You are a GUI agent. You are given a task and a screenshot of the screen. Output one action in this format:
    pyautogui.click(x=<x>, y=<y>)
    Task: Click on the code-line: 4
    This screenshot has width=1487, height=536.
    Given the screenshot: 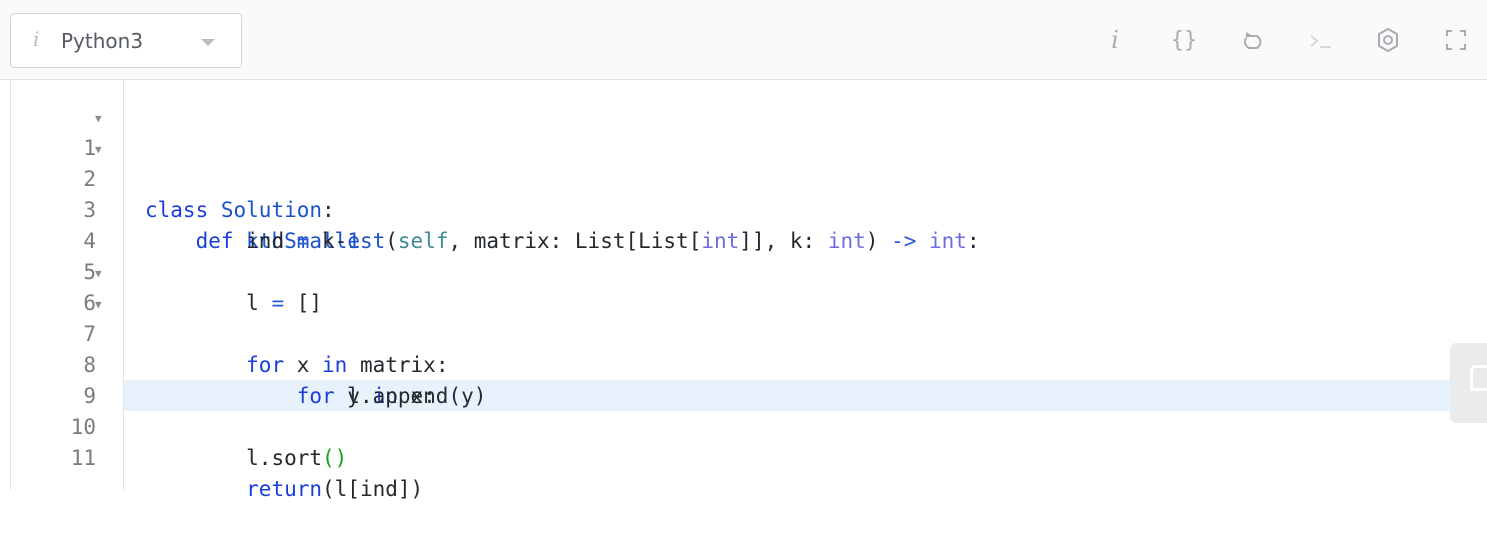 What is the action you would take?
    pyautogui.click(x=749, y=224)
    